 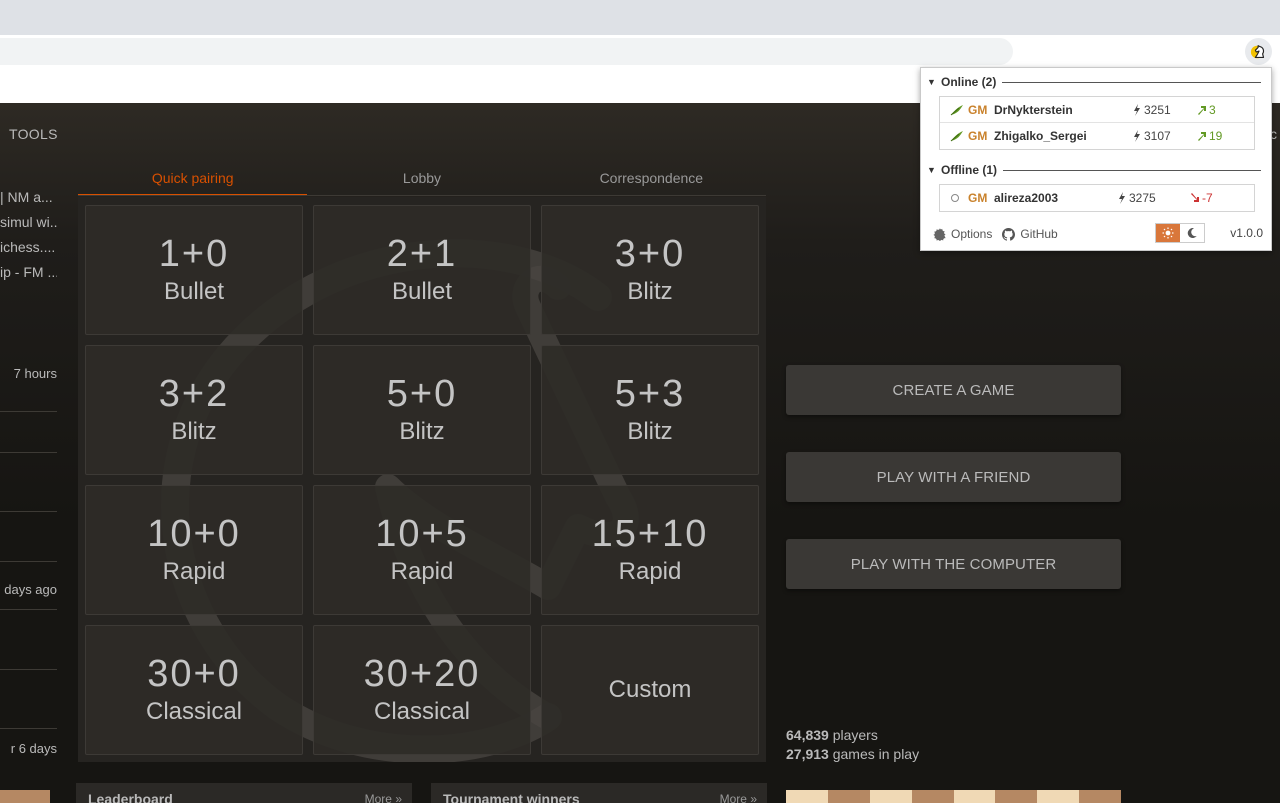 What do you see at coordinates (852, 735) in the screenshot?
I see `players-counter: 64,839 players` at bounding box center [852, 735].